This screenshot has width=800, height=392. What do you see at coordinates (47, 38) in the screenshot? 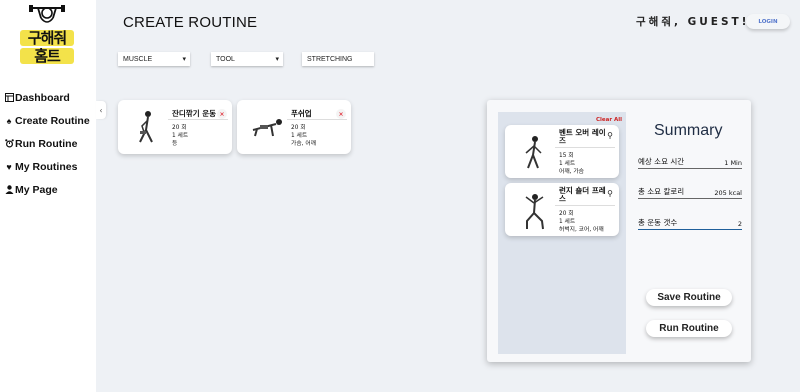
I see `logo-text-top: 구해줘` at bounding box center [47, 38].